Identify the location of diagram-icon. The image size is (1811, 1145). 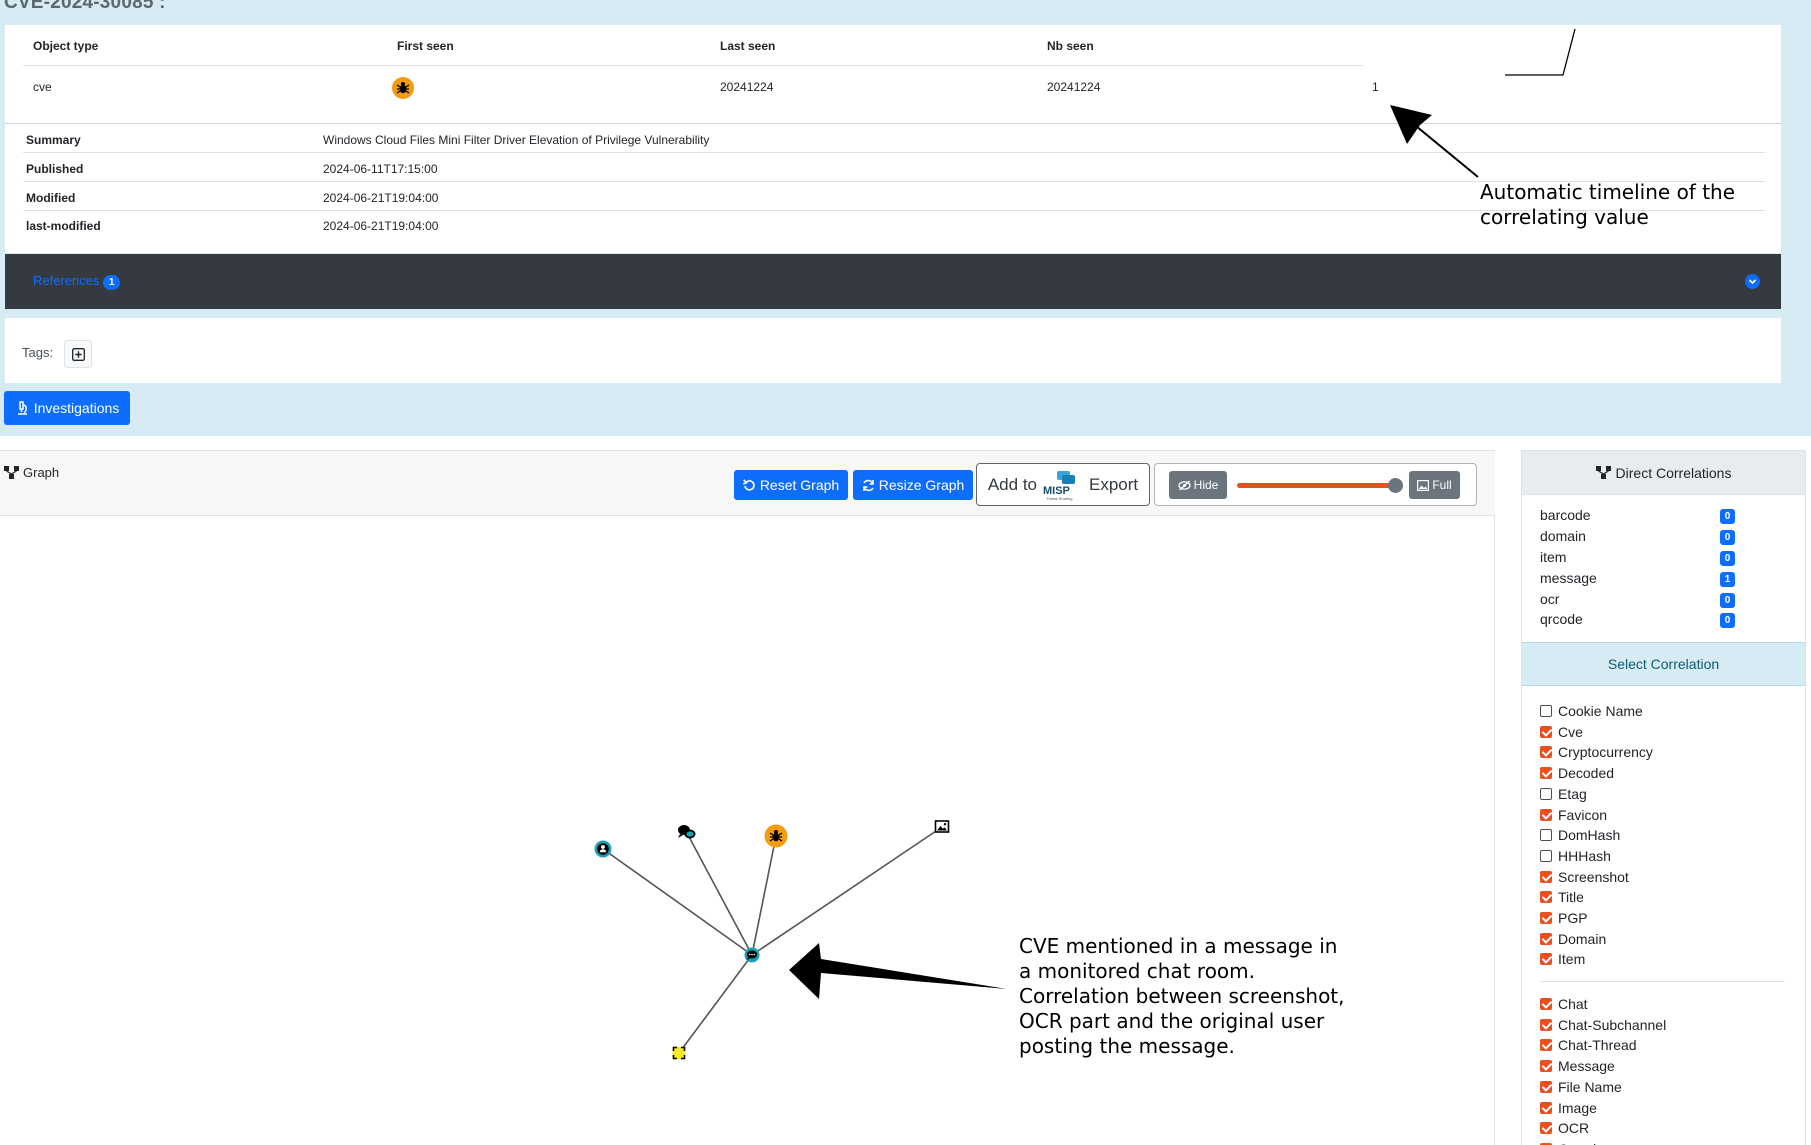
(1603, 472).